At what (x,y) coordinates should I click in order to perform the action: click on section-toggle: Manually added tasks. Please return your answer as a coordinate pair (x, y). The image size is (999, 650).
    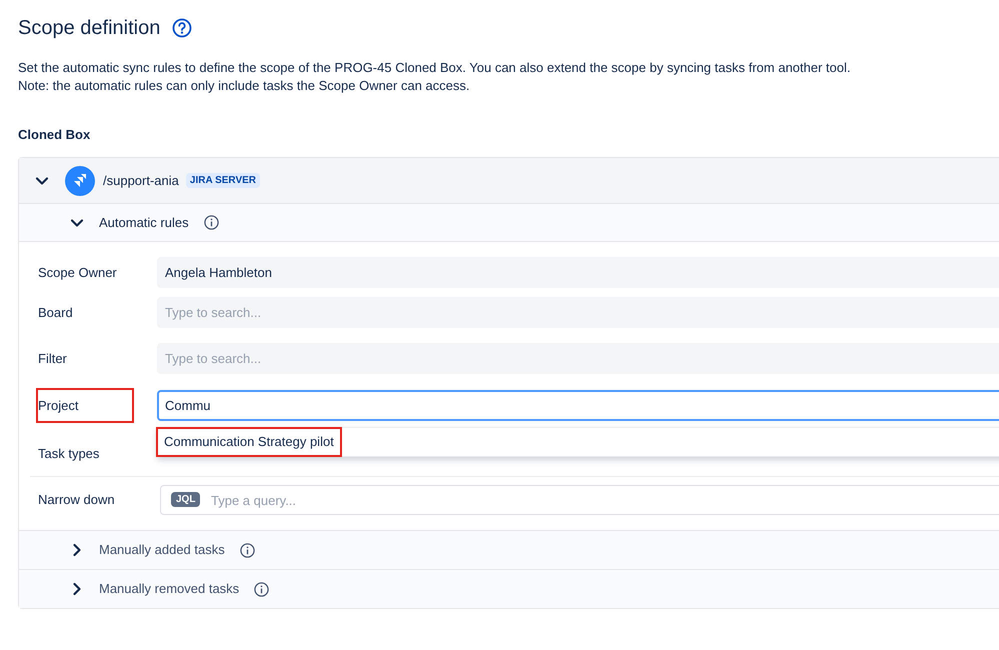
    Looking at the image, I should click on (162, 550).